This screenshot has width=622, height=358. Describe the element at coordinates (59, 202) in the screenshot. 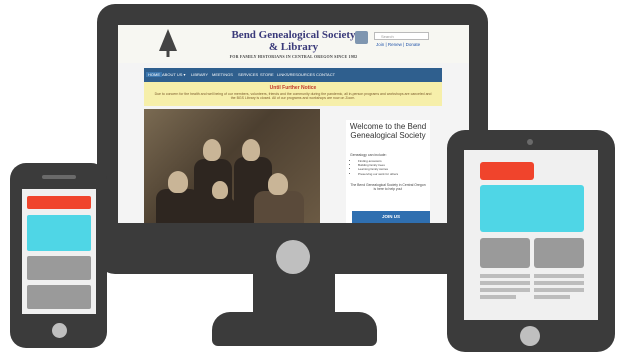

I see `phone-header-block` at that location.